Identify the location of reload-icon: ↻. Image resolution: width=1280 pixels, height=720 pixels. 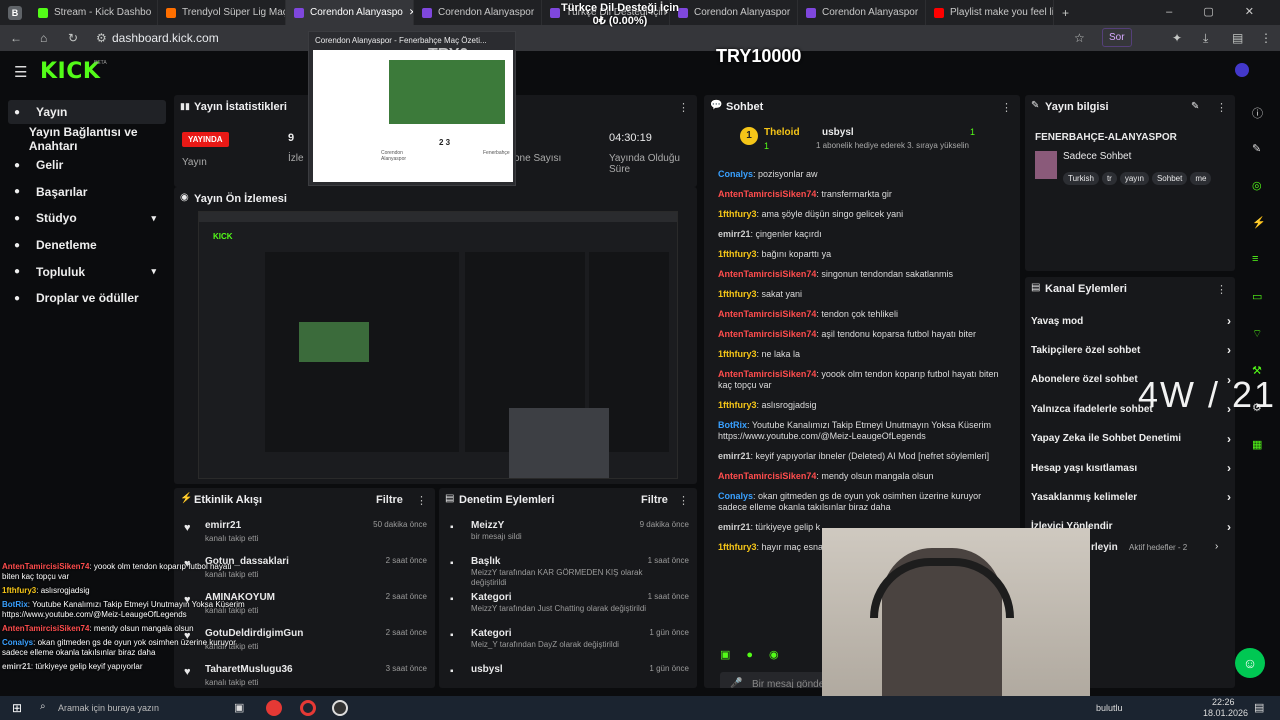
(73, 38).